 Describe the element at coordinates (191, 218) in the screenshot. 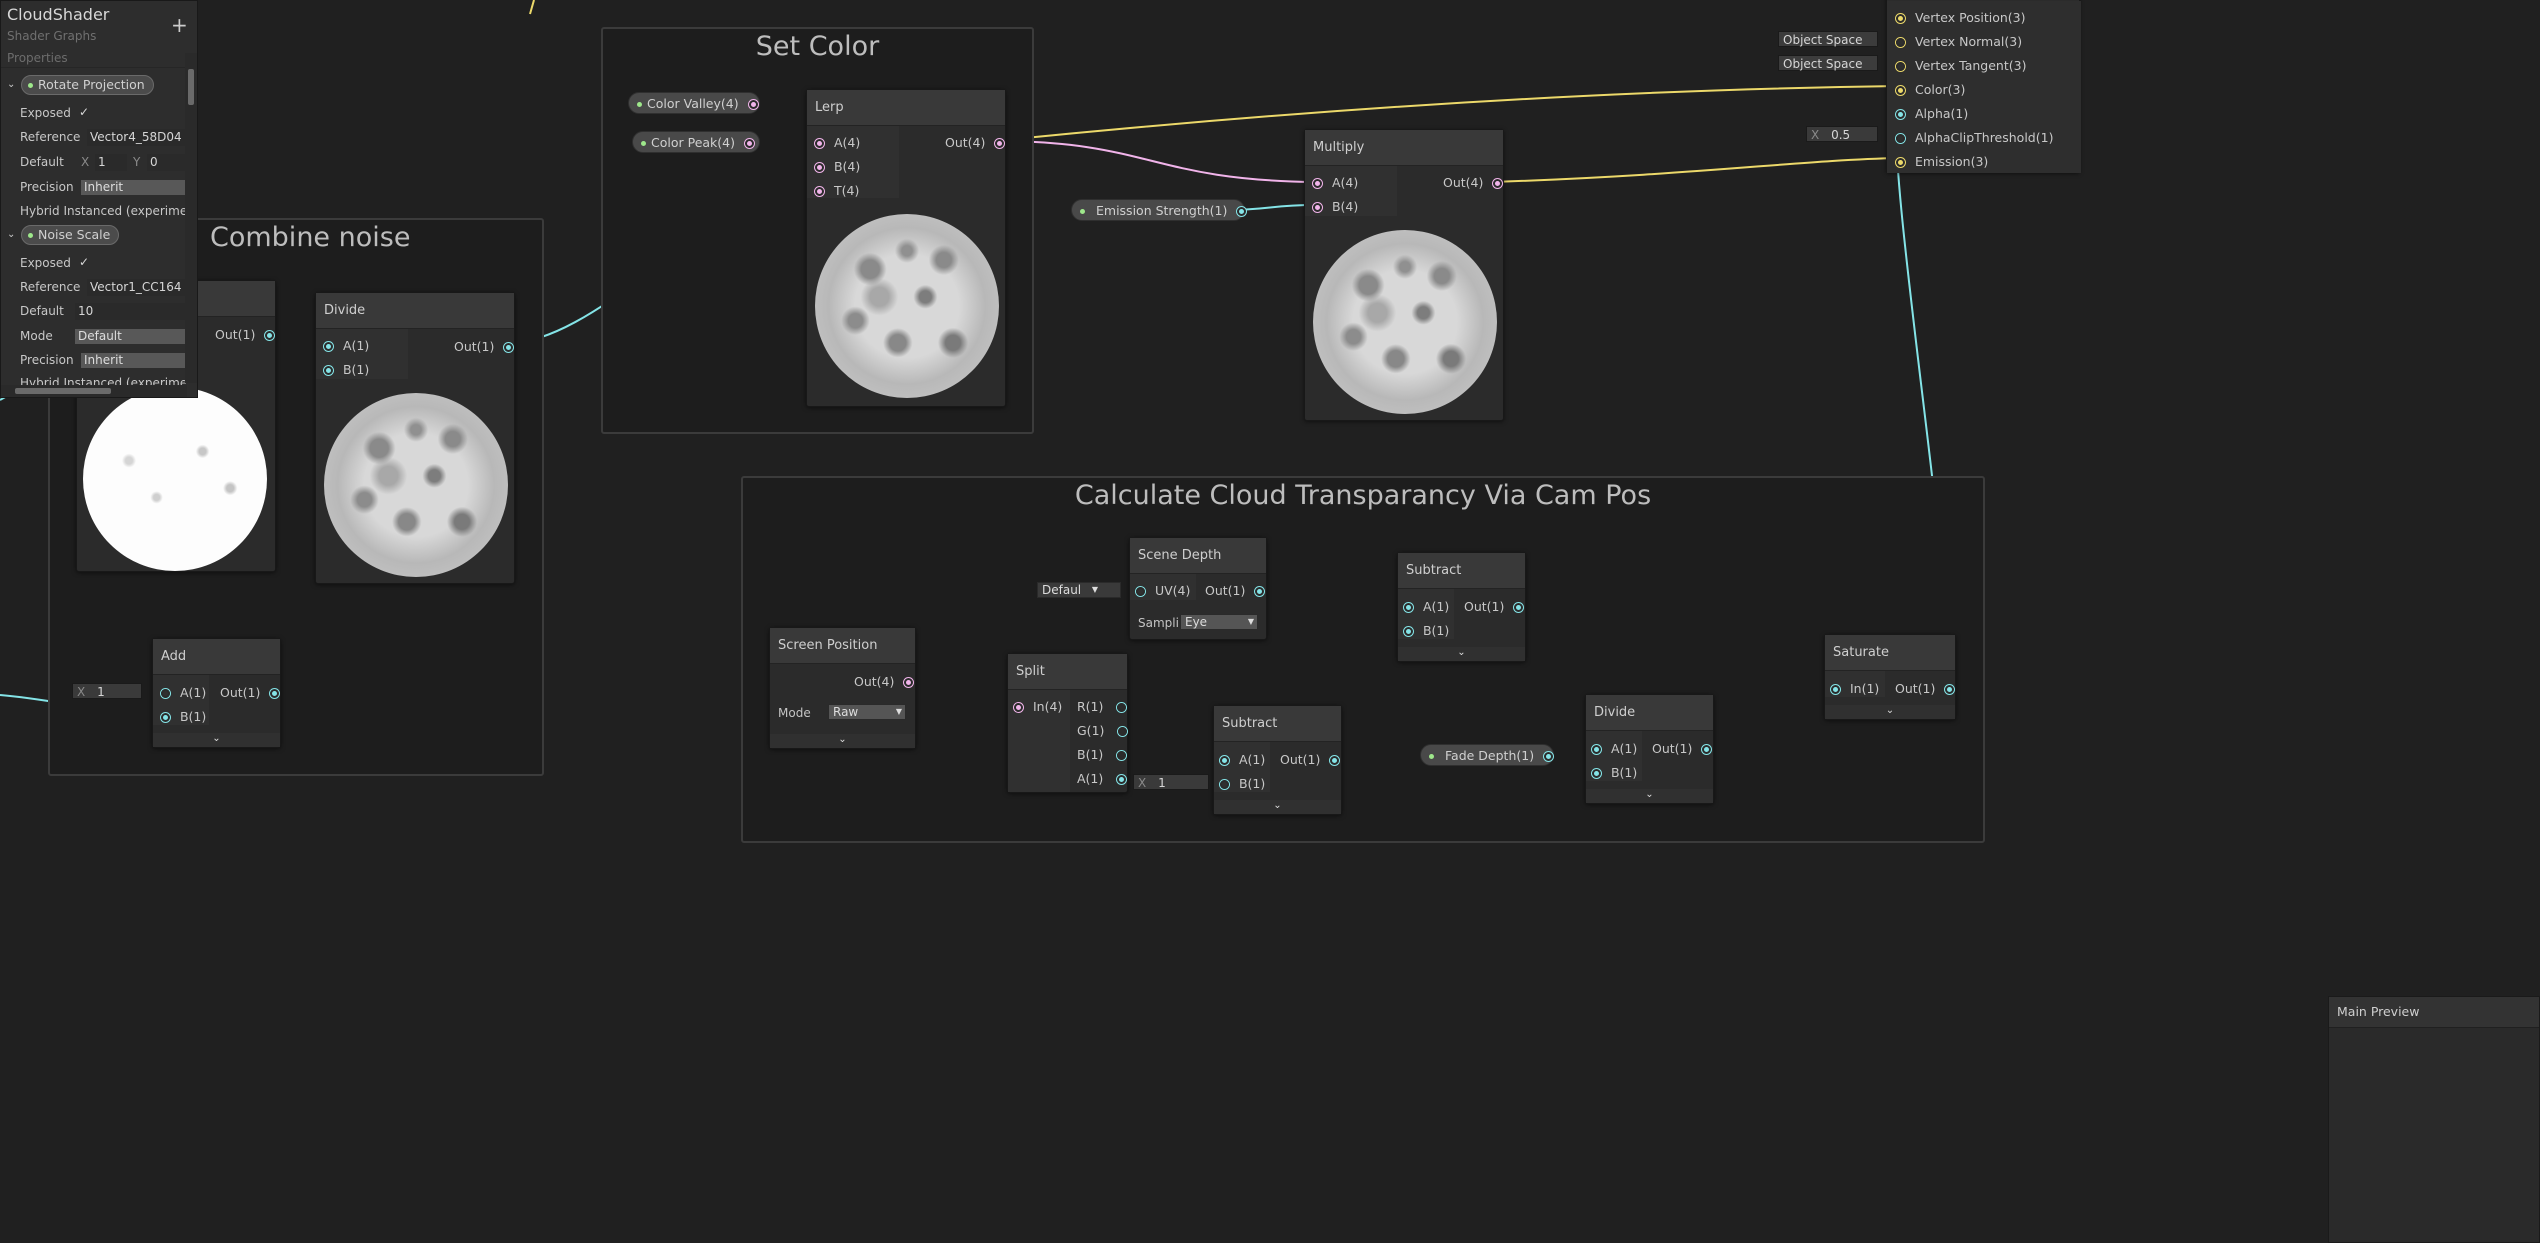

I see `vertical-scrollbar` at that location.